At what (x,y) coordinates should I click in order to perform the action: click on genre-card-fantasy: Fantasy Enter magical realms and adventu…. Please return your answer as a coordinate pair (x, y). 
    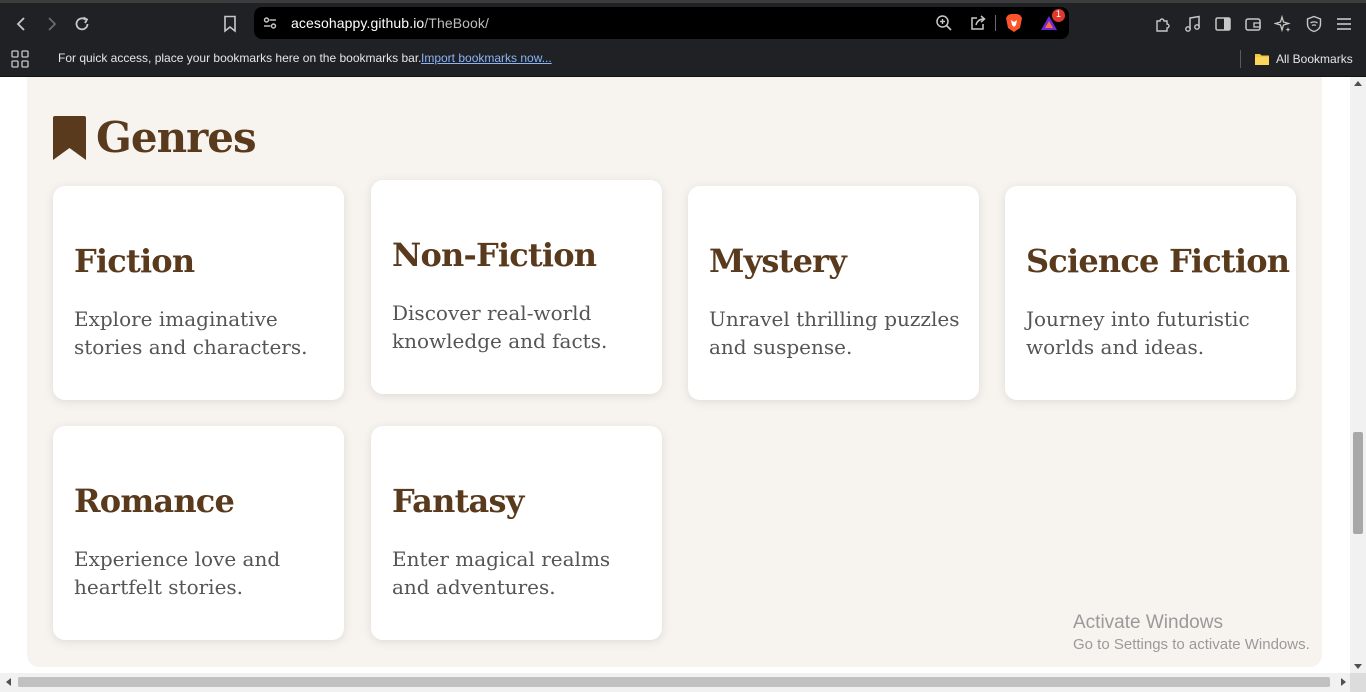
    Looking at the image, I should click on (516, 533).